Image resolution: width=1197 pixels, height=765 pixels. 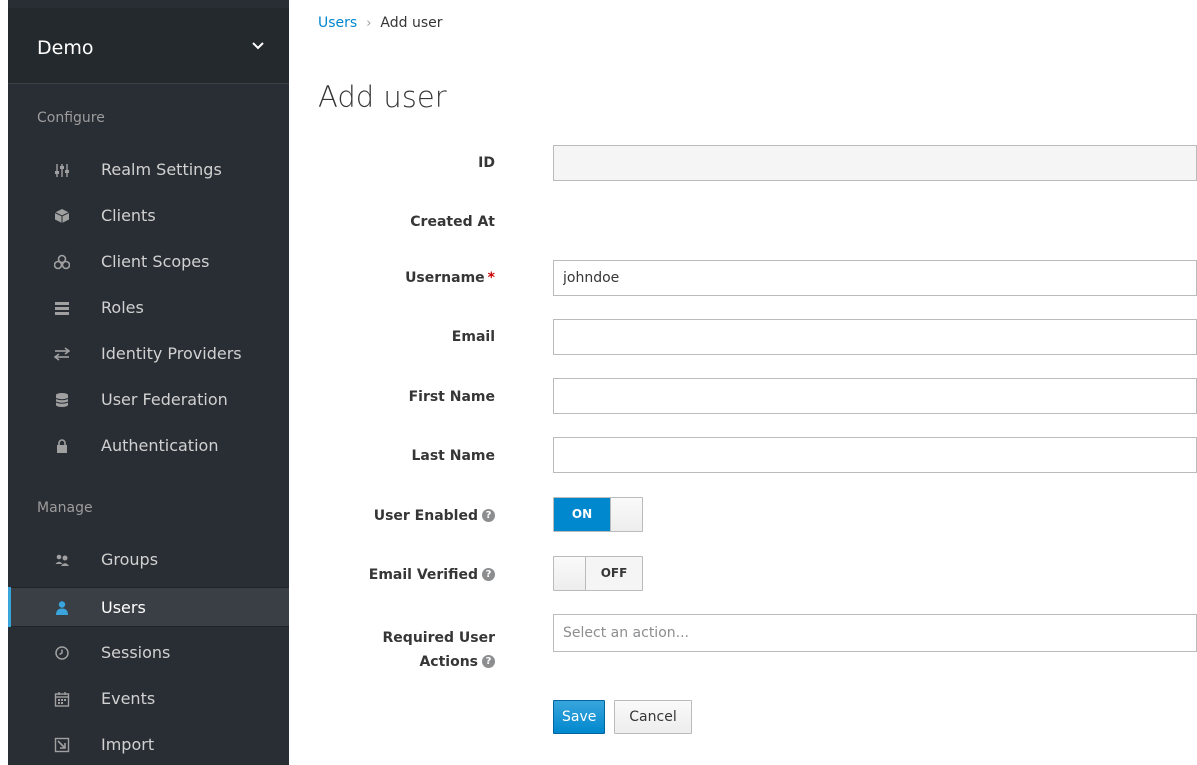 I want to click on sidebar-item-authentication: Authentication, so click(x=148, y=446).